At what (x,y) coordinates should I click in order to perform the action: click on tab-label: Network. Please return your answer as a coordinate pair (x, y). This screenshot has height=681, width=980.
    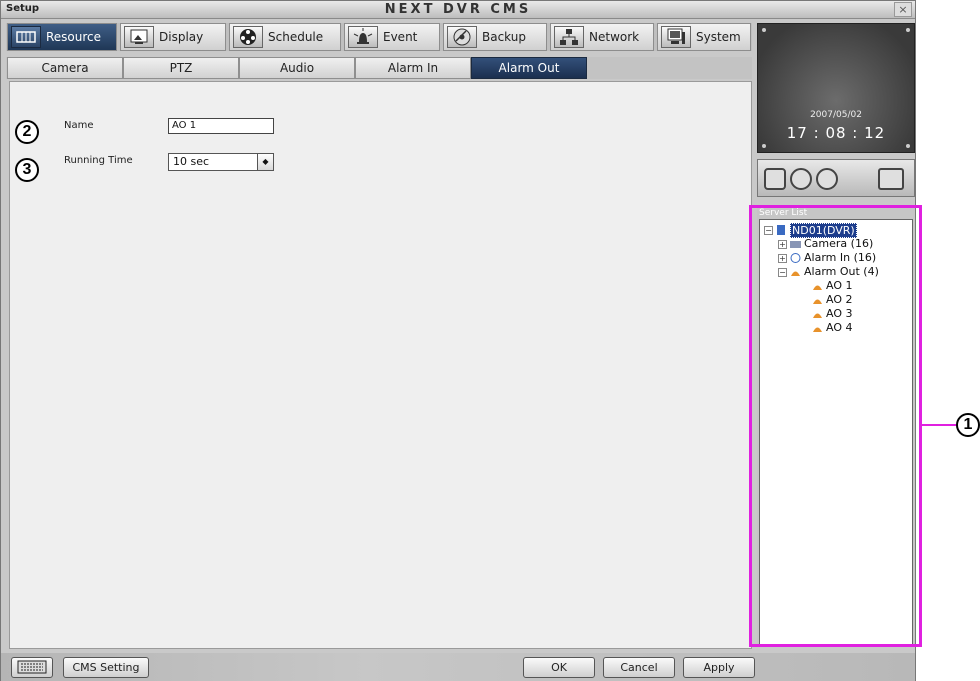
    Looking at the image, I should click on (614, 37).